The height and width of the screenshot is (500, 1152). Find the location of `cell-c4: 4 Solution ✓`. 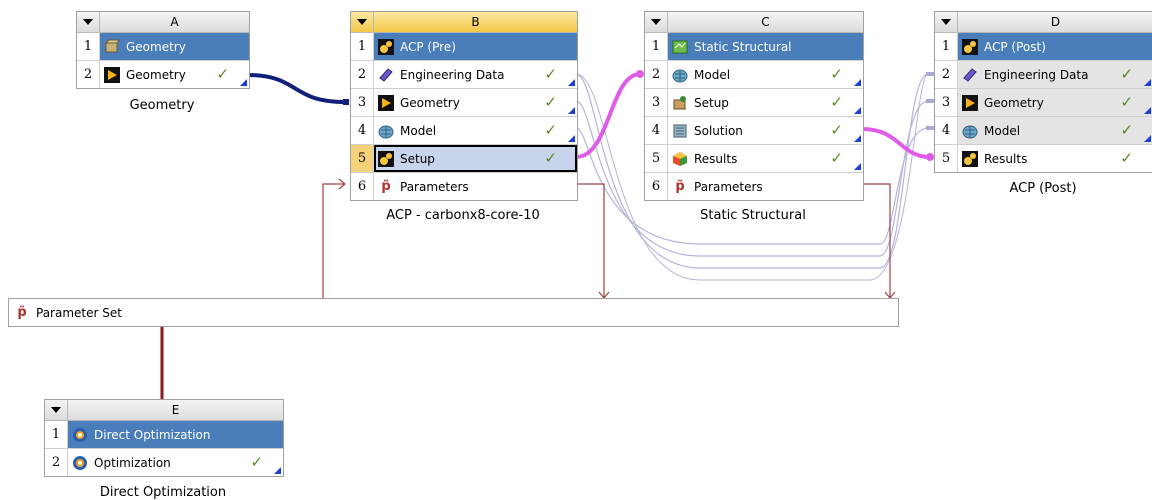

cell-c4: 4 Solution ✓ is located at coordinates (754, 131).